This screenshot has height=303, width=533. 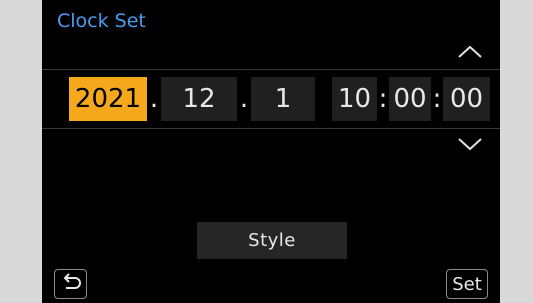 I want to click on return-arrow-icon, so click(x=71, y=284).